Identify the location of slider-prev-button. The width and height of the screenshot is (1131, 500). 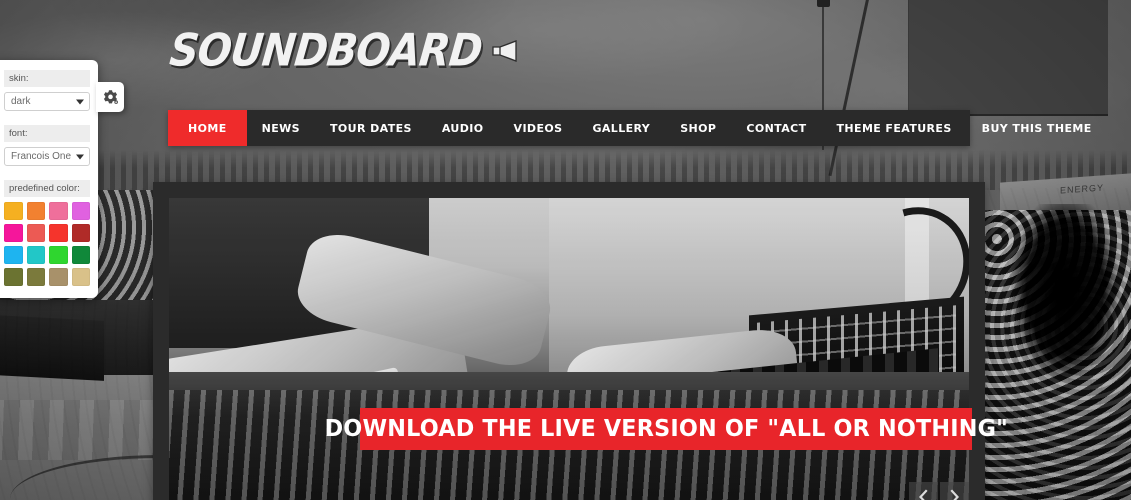
(923, 491).